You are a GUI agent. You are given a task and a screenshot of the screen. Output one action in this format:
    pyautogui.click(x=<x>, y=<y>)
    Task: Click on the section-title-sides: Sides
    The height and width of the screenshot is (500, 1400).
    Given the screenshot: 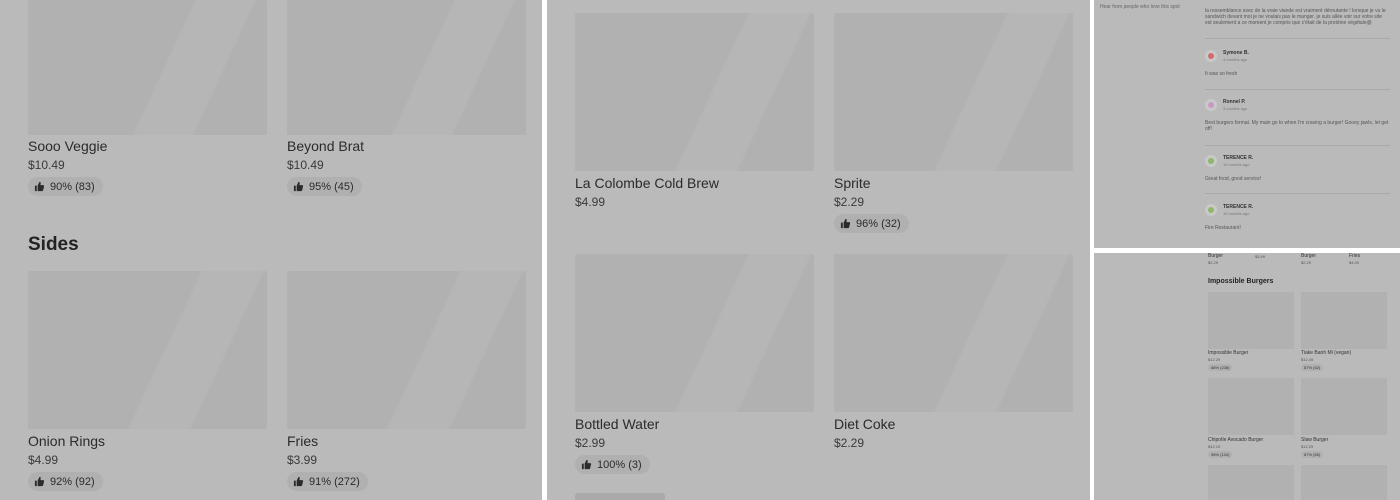 What is the action you would take?
    pyautogui.click(x=53, y=244)
    